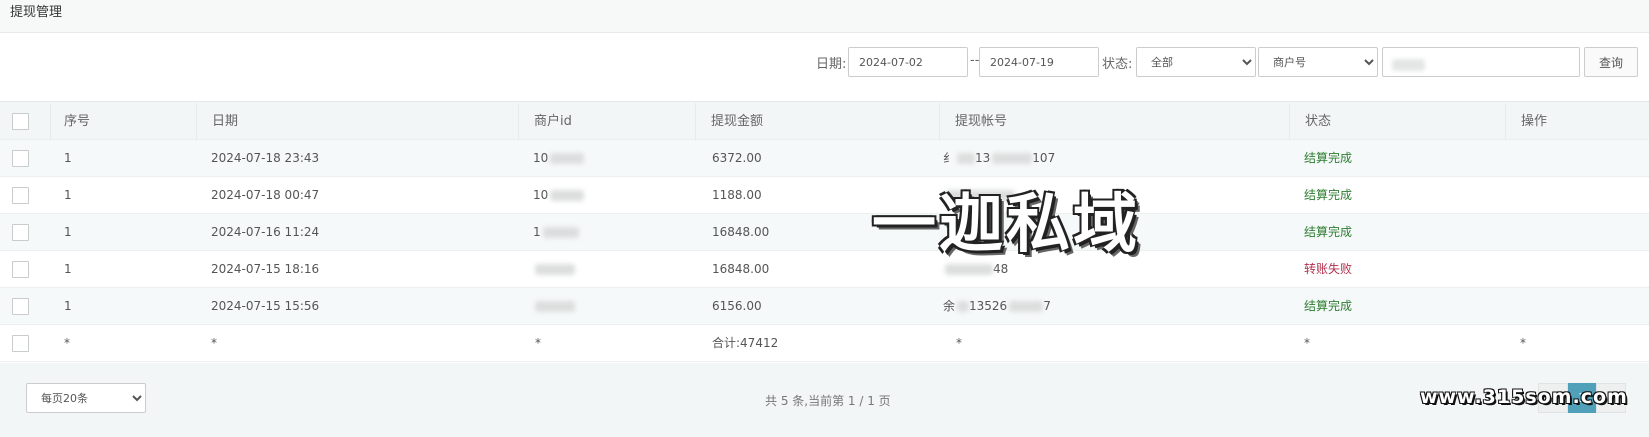  I want to click on watermark-site: www.315som.com, so click(1524, 397).